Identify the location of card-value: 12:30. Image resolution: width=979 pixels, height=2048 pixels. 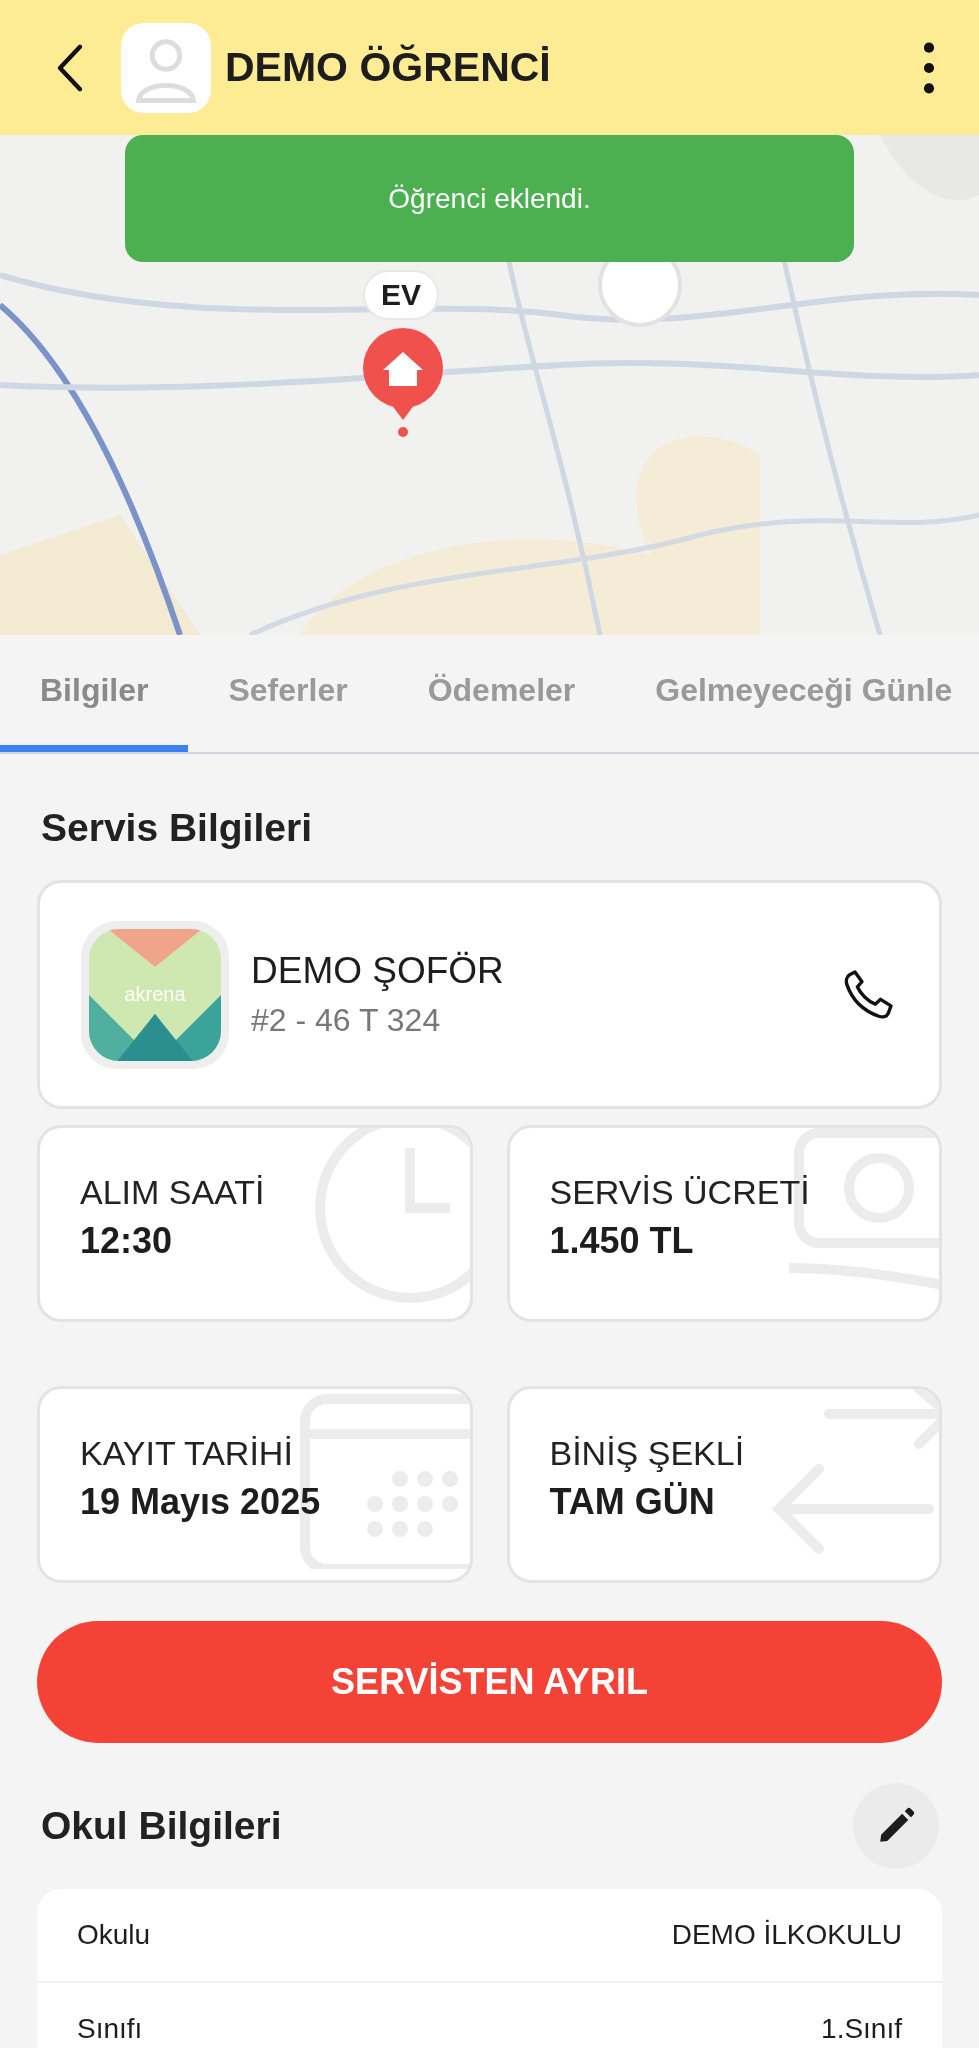
(126, 1241).